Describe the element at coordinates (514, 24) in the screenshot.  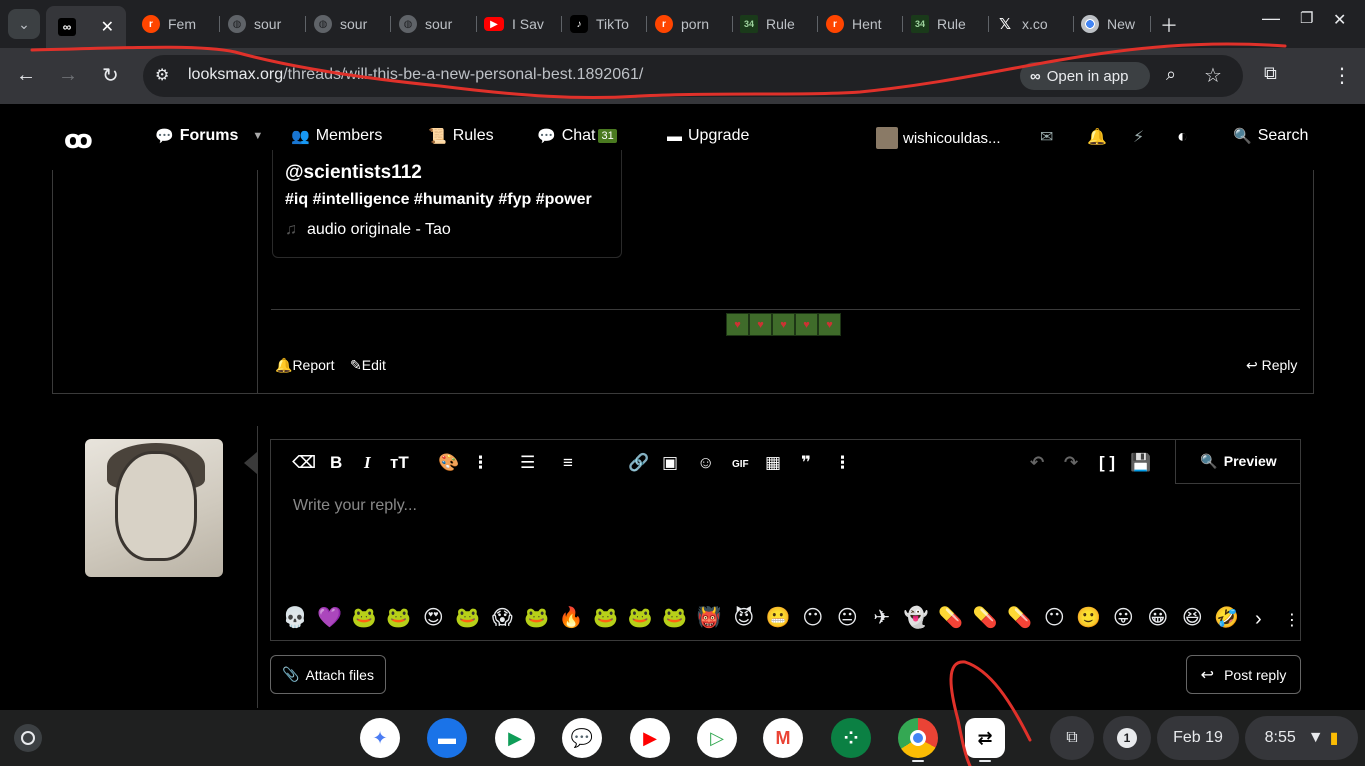
I see `tab: ▶ I Sav` at that location.